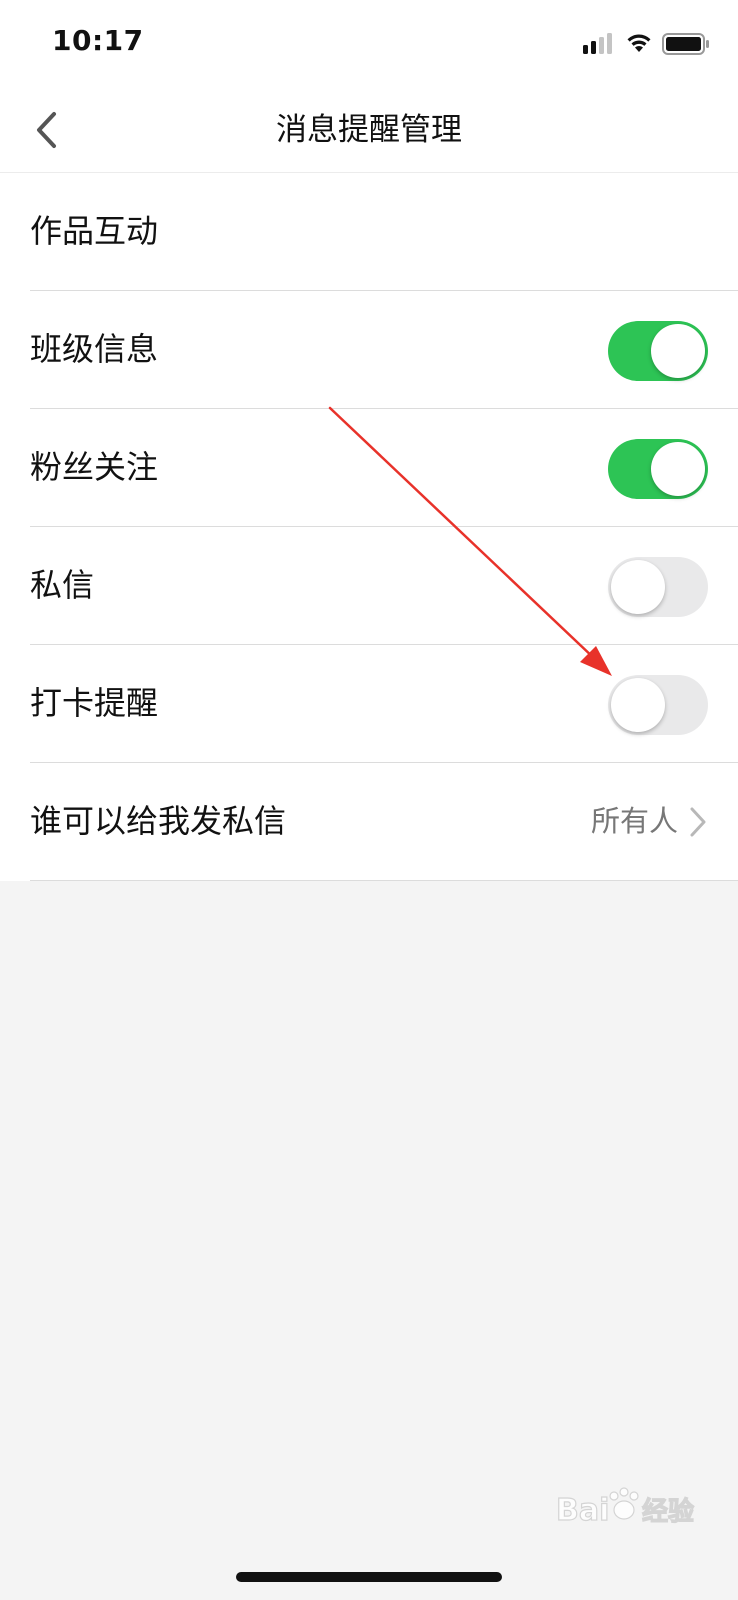 The width and height of the screenshot is (738, 1600). Describe the element at coordinates (685, 44) in the screenshot. I see `battery-icon` at that location.